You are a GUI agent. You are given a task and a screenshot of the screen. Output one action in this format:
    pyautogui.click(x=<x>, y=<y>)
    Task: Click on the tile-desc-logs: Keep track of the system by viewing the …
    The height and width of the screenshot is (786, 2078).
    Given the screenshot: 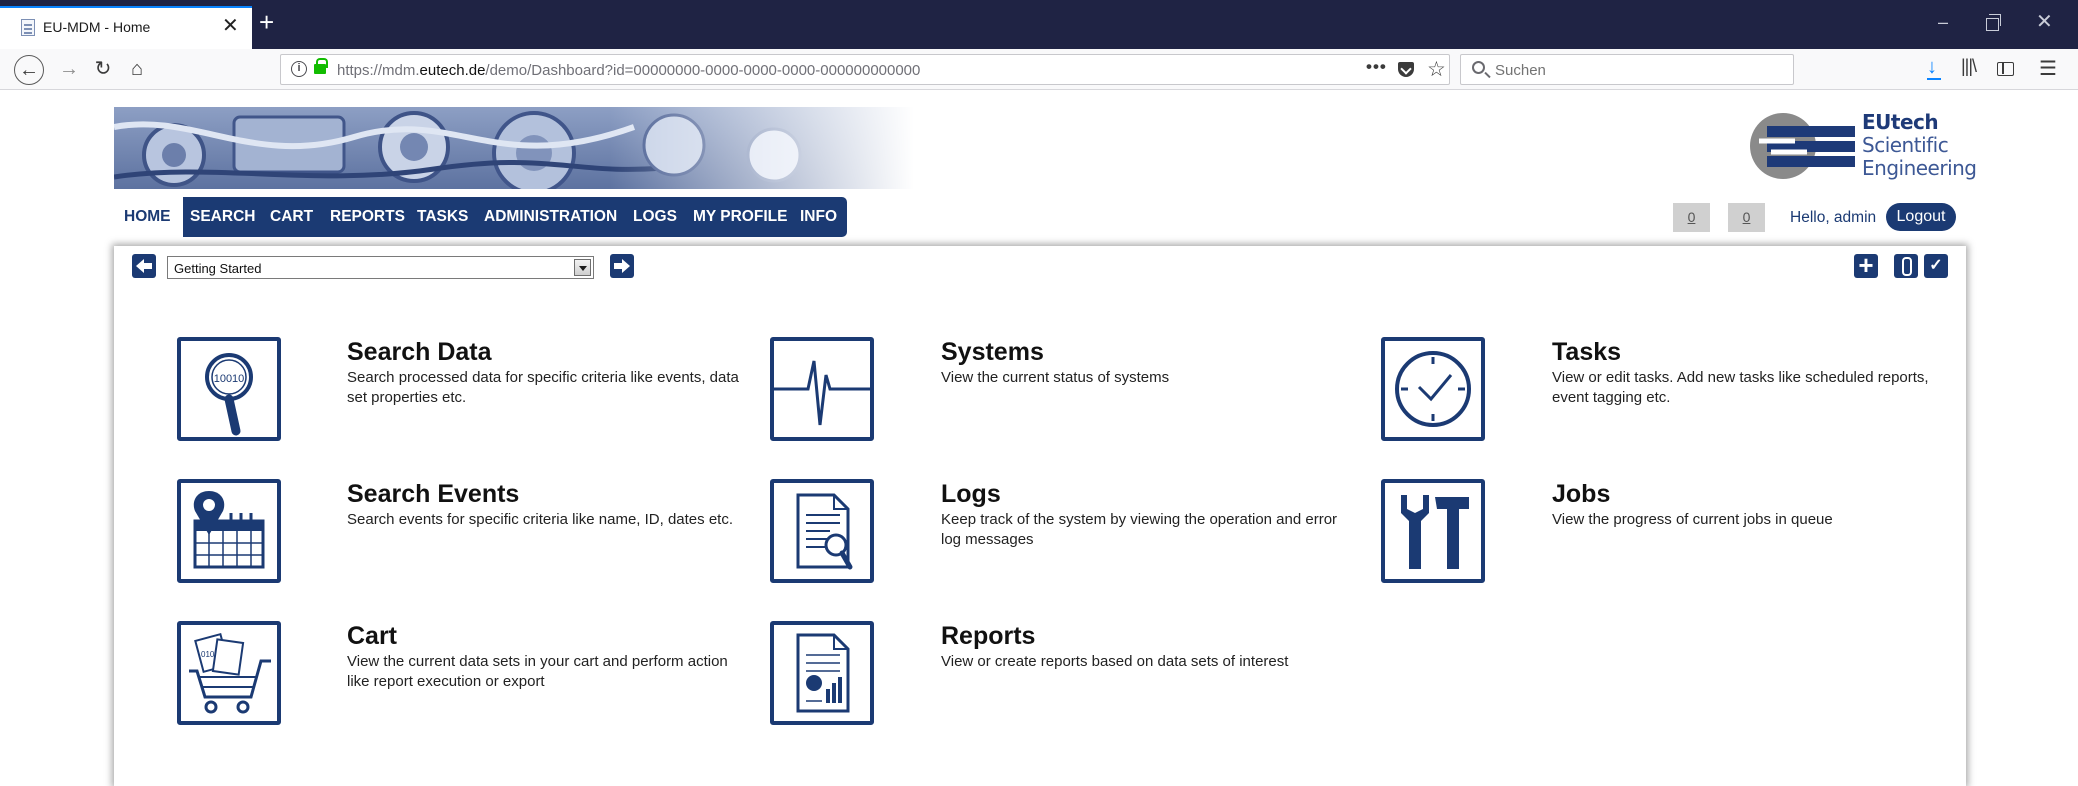 What is the action you would take?
    pyautogui.click(x=1139, y=529)
    